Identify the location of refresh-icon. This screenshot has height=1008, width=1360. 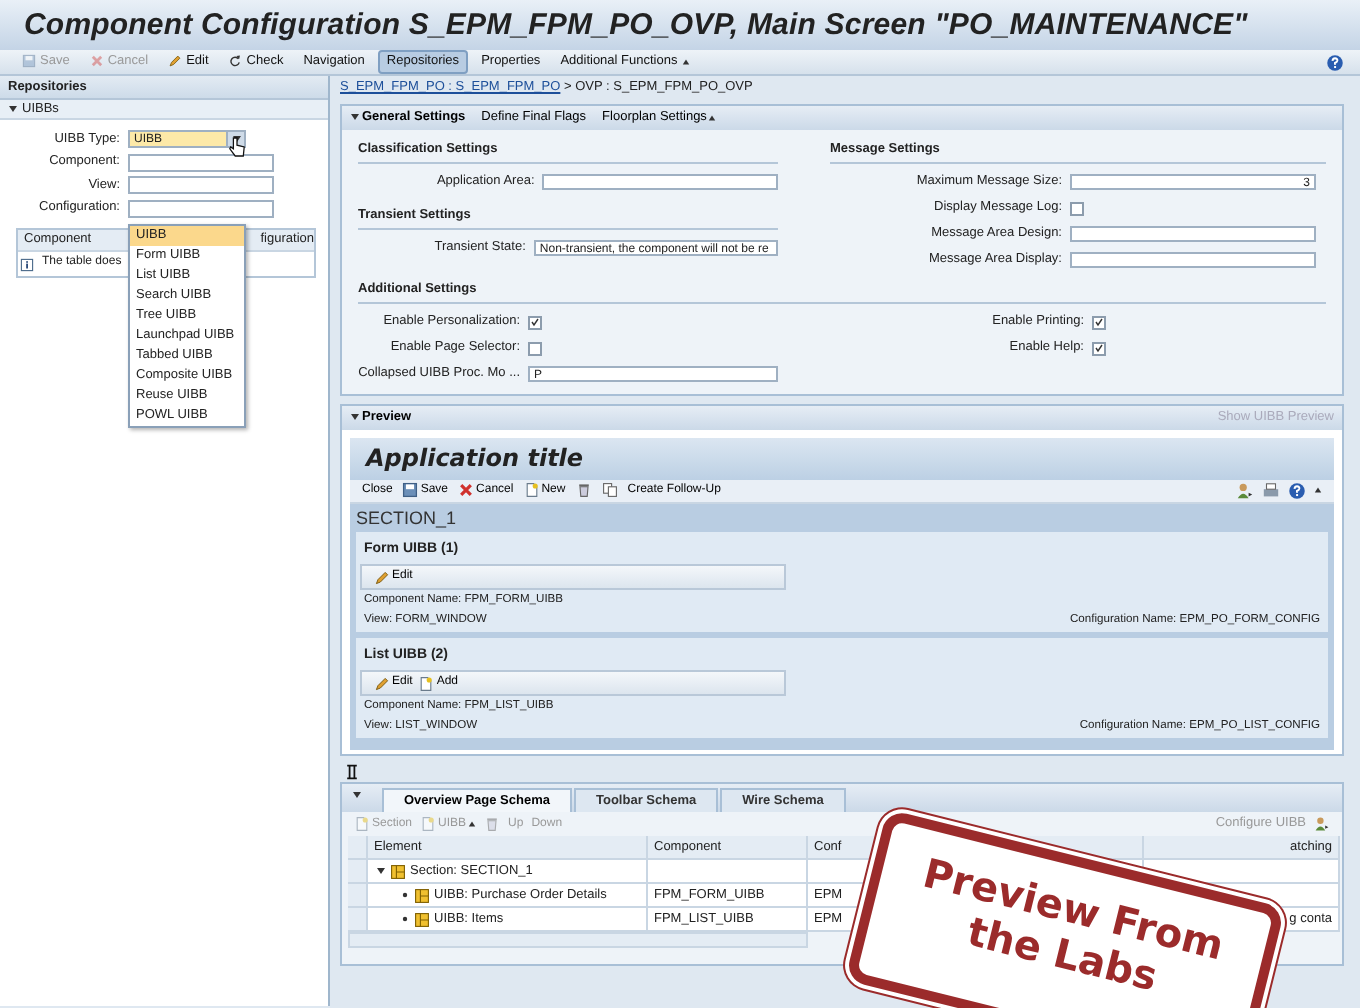
(235, 61).